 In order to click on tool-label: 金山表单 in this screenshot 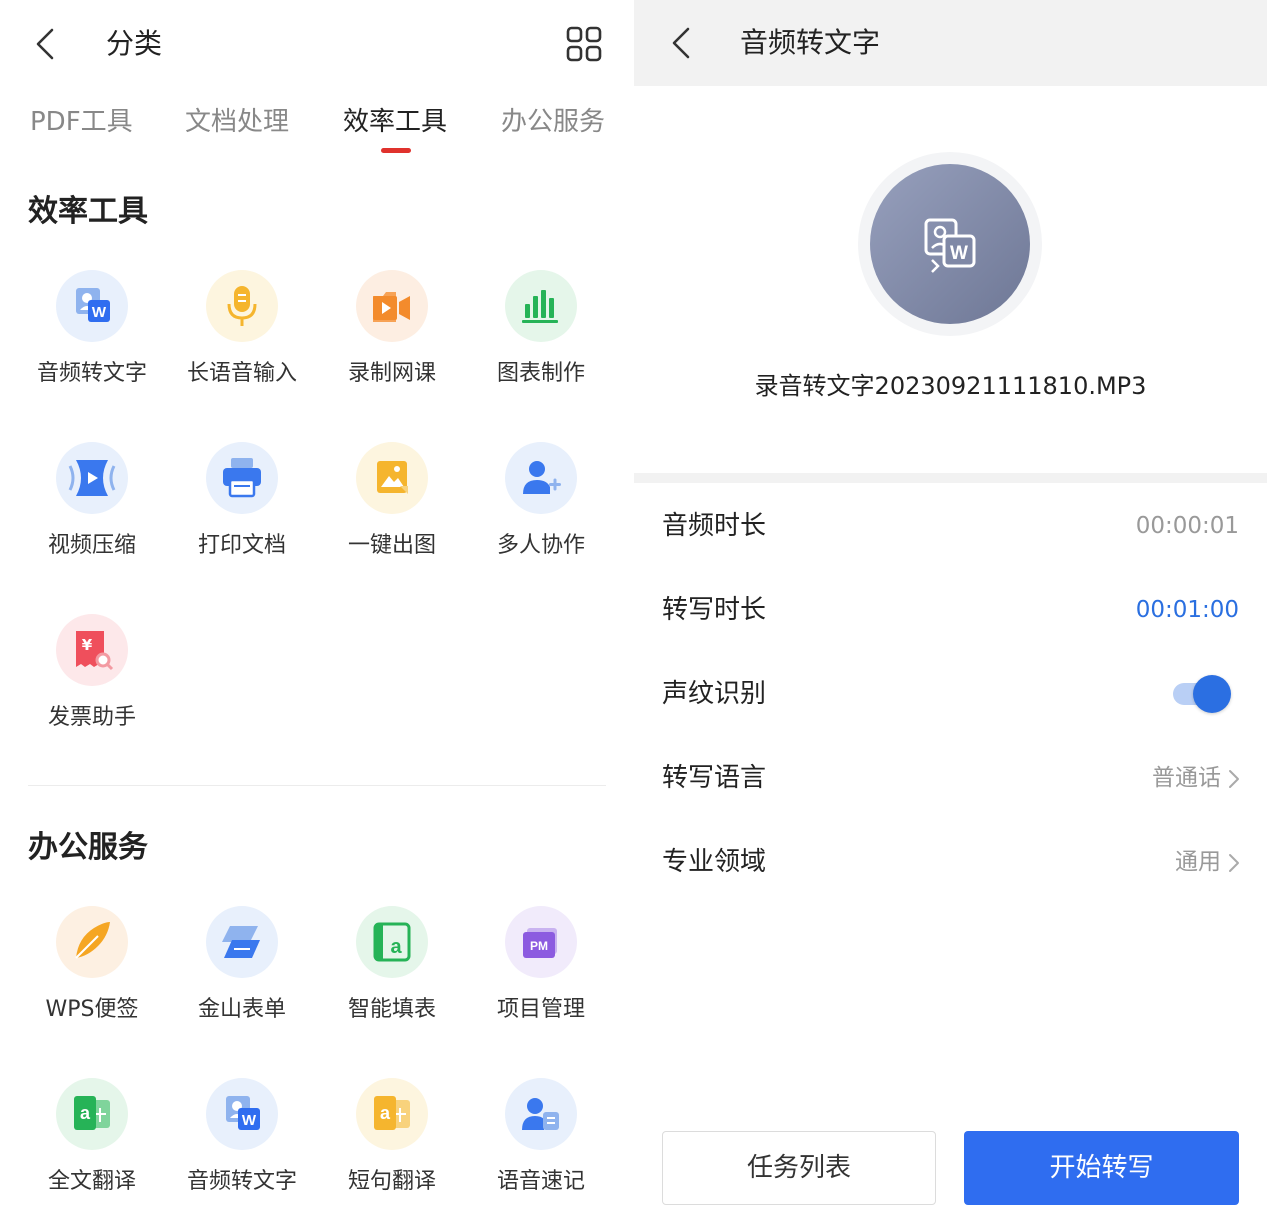, I will do `click(241, 1009)`.